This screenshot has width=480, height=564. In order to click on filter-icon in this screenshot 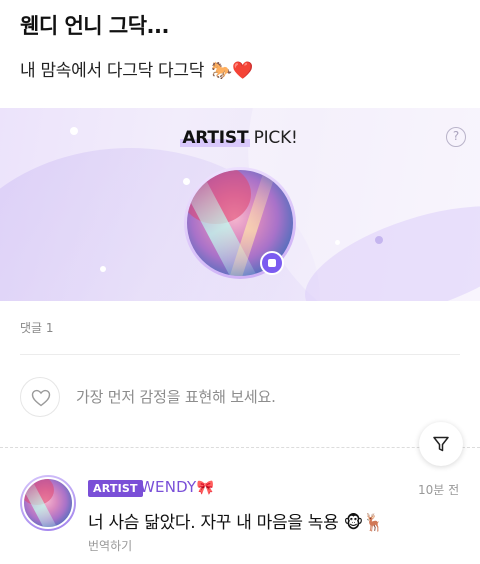, I will do `click(441, 444)`.